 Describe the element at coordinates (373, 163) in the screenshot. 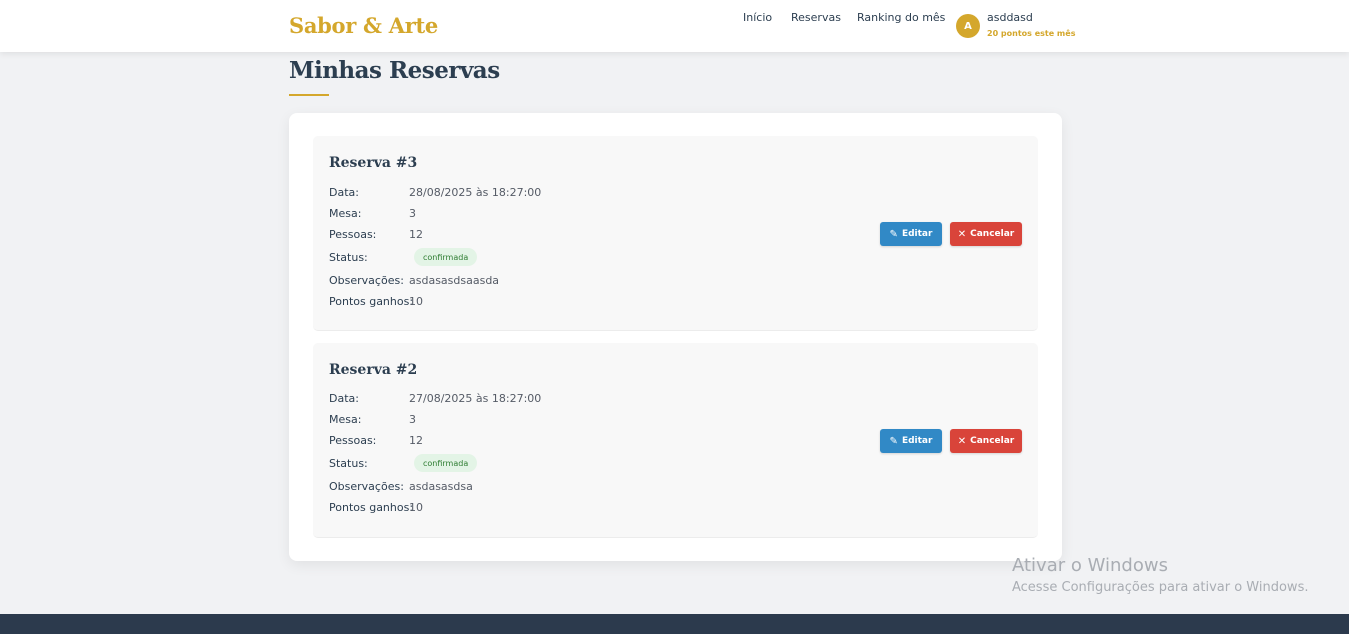

I see `reservation-title: Reserva #3` at that location.